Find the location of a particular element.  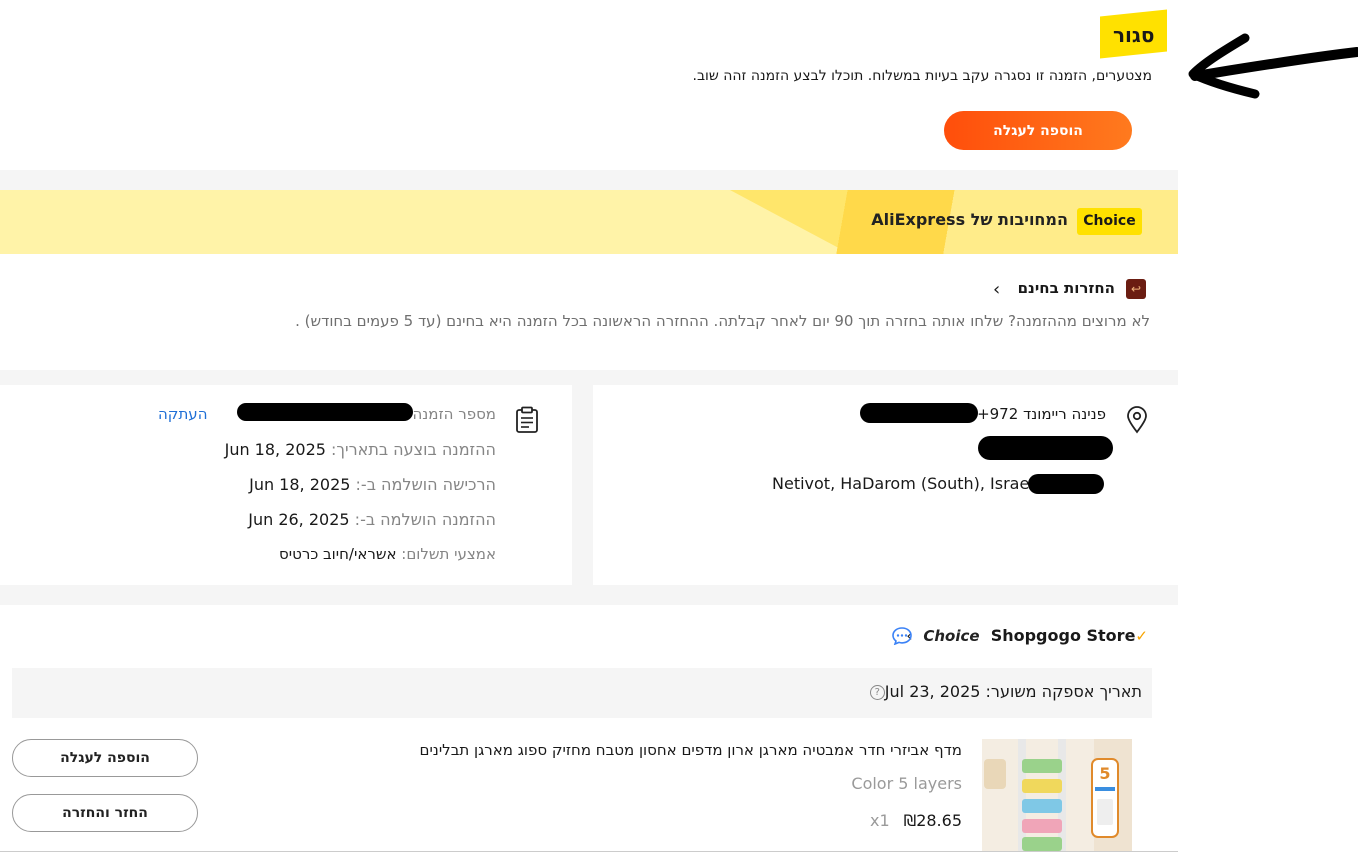

product-image-badge: 5 is located at coordinates (1104, 773).